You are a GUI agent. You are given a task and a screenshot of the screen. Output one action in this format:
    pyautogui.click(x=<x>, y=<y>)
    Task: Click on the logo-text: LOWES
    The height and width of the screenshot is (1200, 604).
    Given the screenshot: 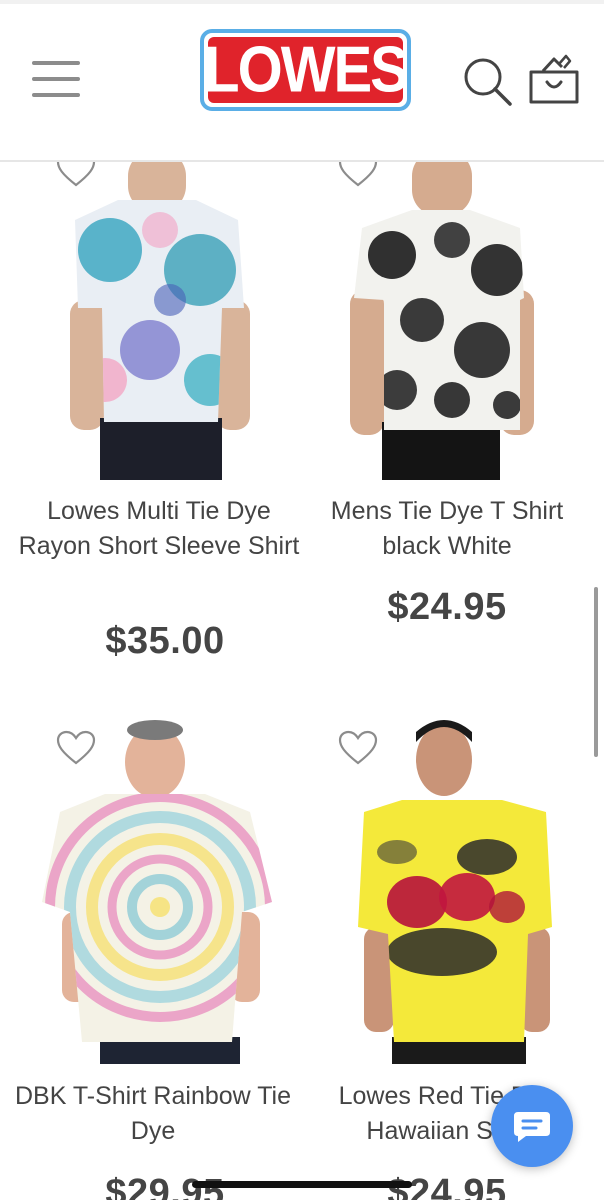 What is the action you would take?
    pyautogui.click(x=306, y=69)
    